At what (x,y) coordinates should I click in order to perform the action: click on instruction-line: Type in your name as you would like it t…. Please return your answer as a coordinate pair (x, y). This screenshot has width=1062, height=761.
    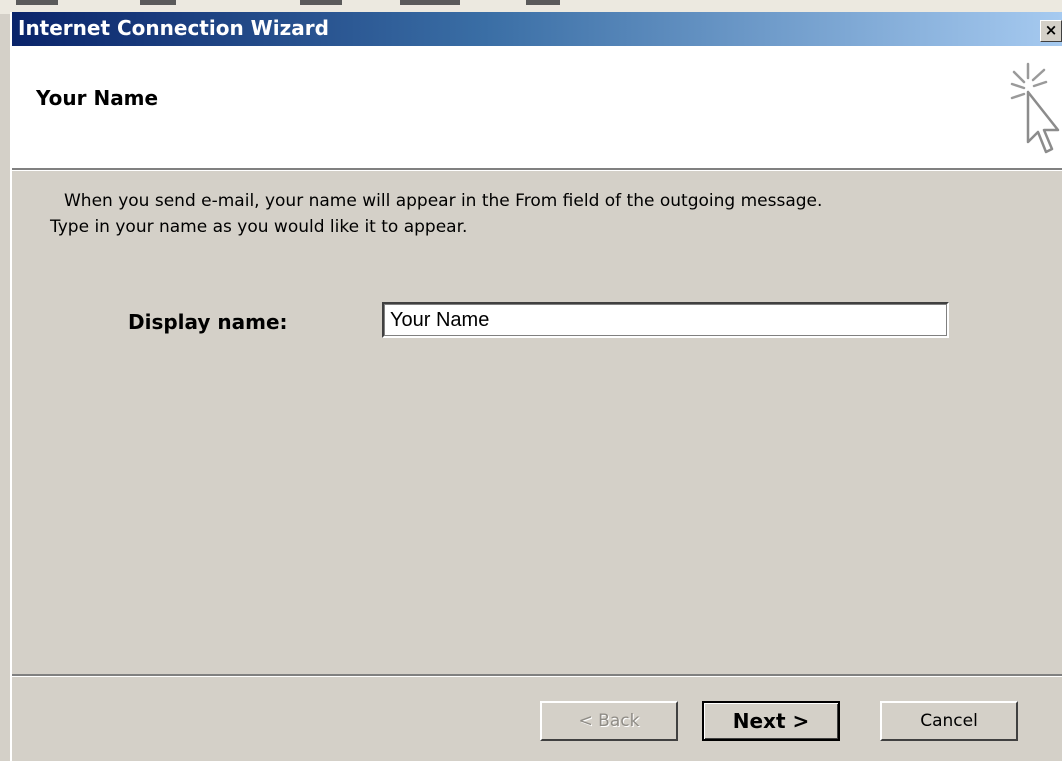
    Looking at the image, I should click on (259, 227).